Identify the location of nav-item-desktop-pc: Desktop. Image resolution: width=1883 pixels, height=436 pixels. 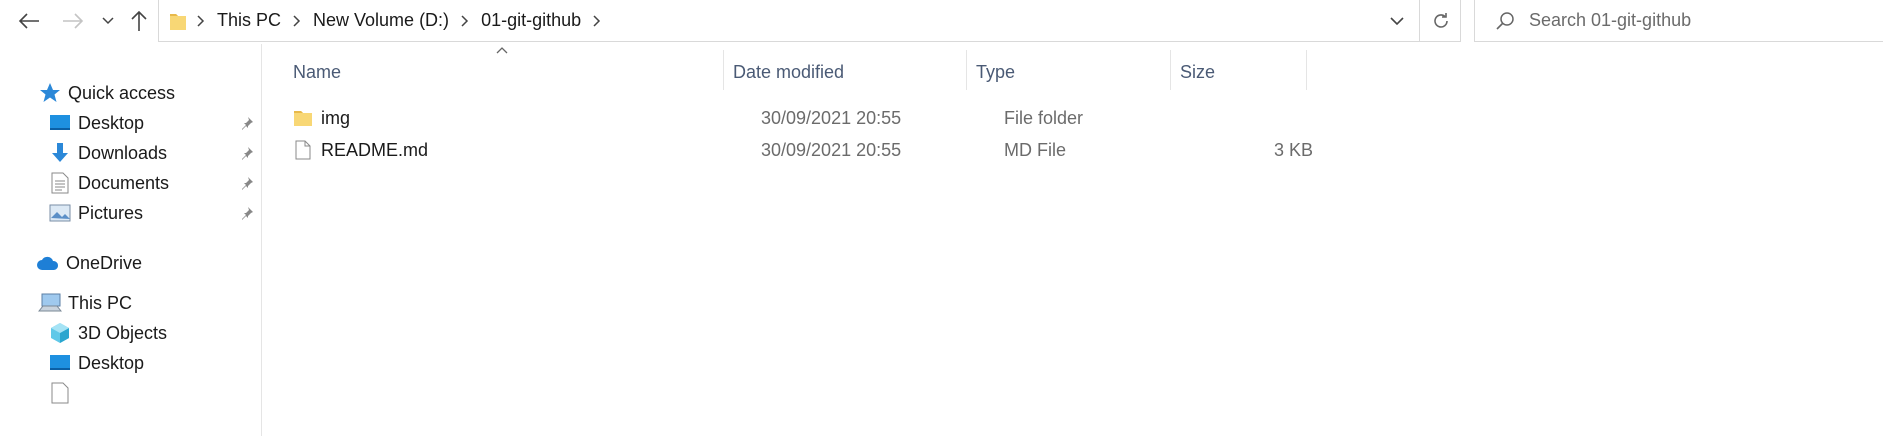
(96, 363).